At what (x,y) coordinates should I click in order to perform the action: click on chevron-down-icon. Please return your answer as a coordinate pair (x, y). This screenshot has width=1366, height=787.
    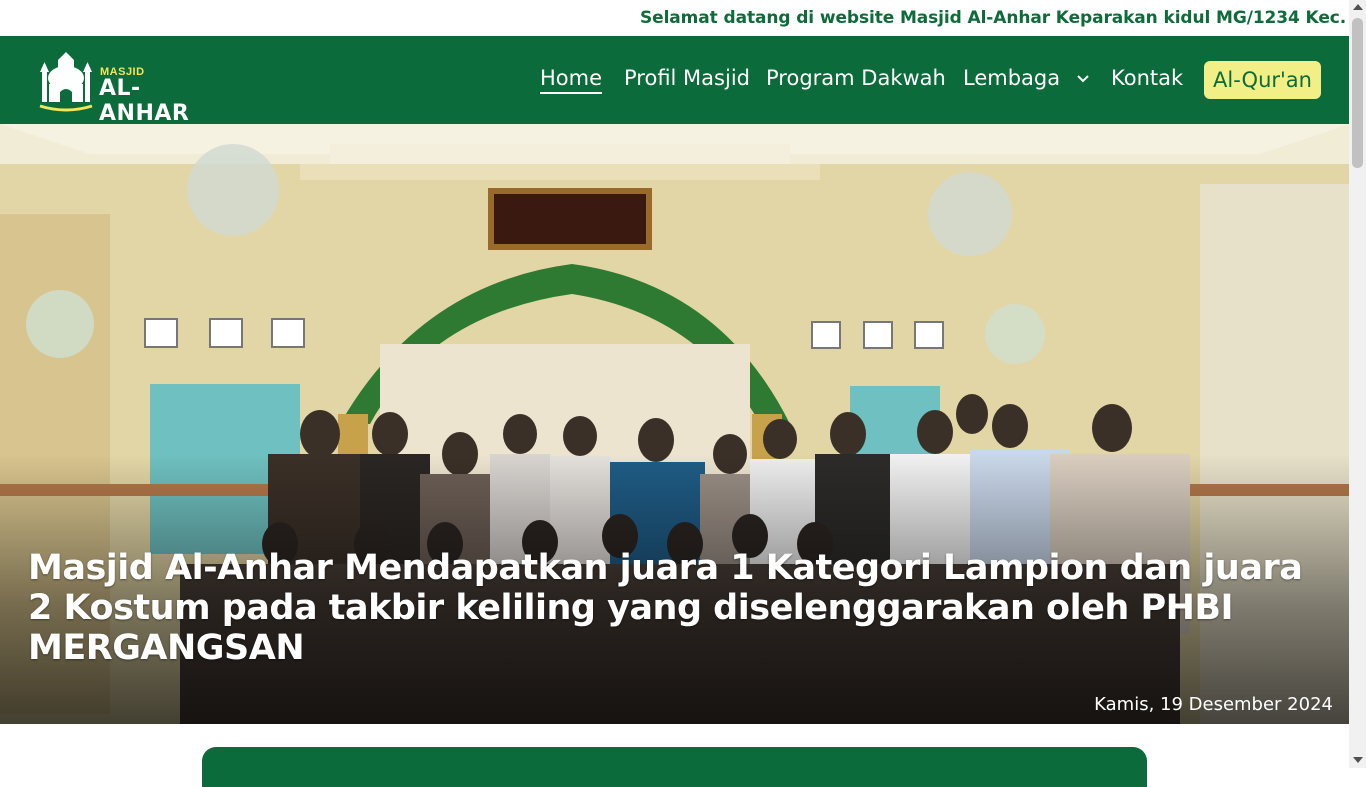
    Looking at the image, I should click on (1083, 79).